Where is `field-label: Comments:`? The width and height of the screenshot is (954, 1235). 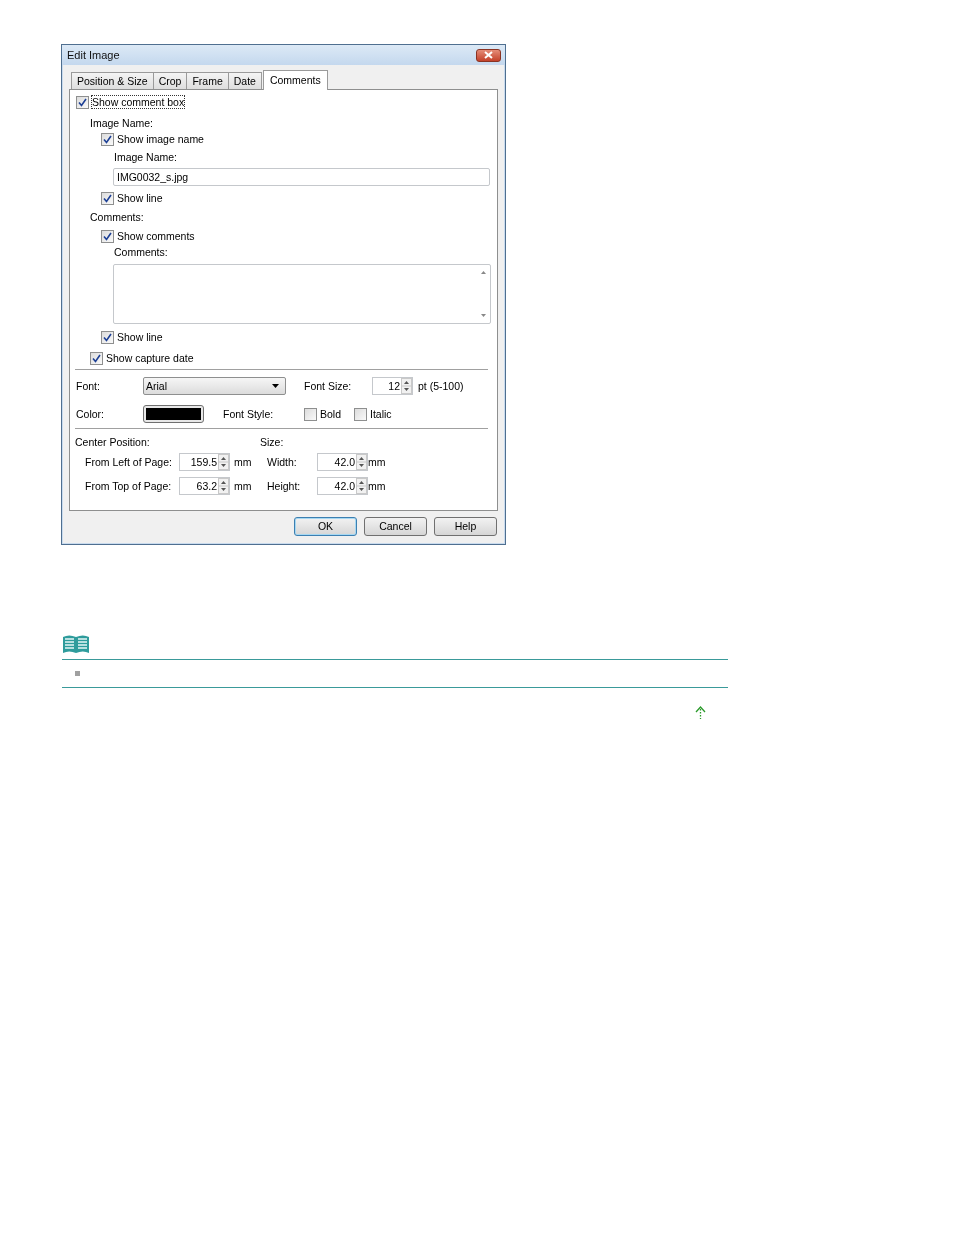
field-label: Comments: is located at coordinates (141, 252).